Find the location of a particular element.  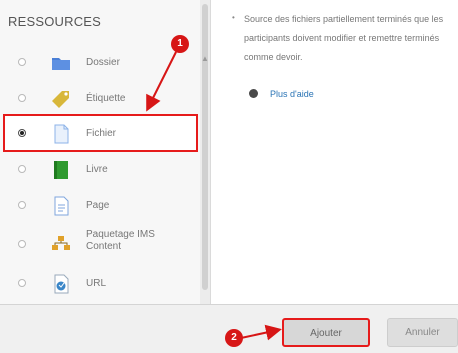

resource-item-etiquette: Étiquette is located at coordinates (100, 99).